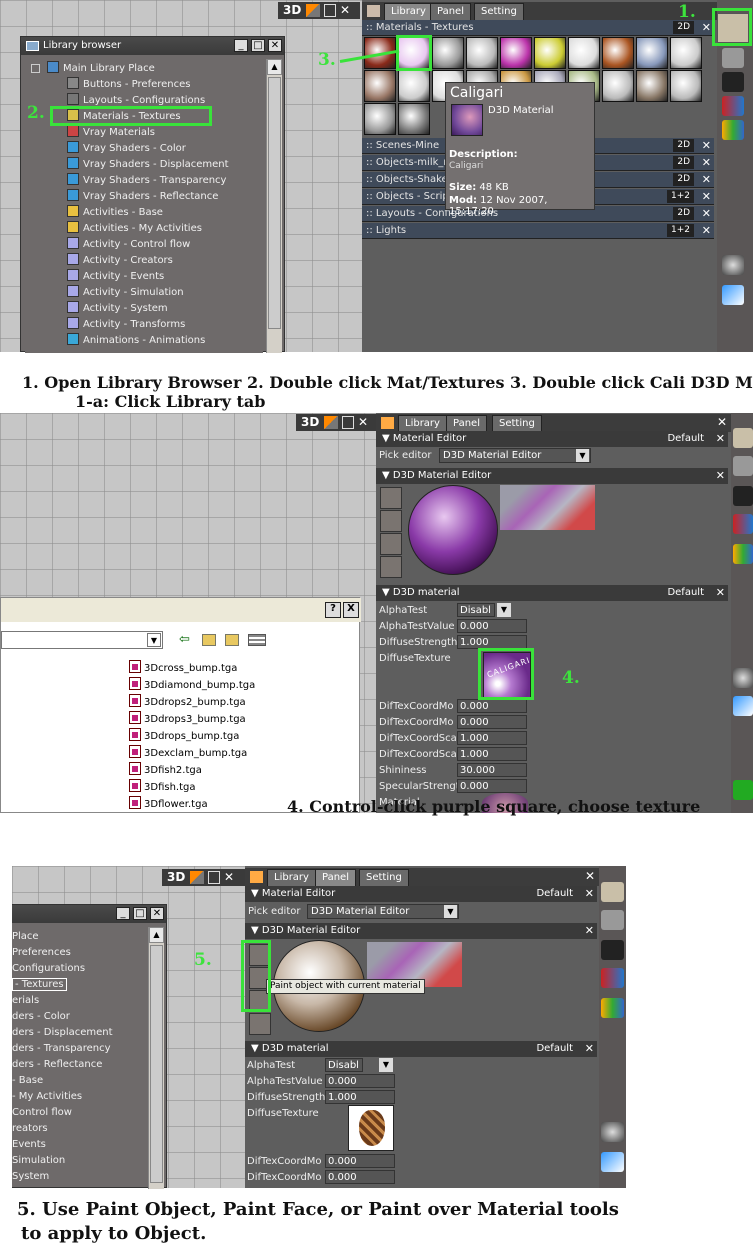  Describe the element at coordinates (743, 790) in the screenshot. I see `green-tool-icon` at that location.